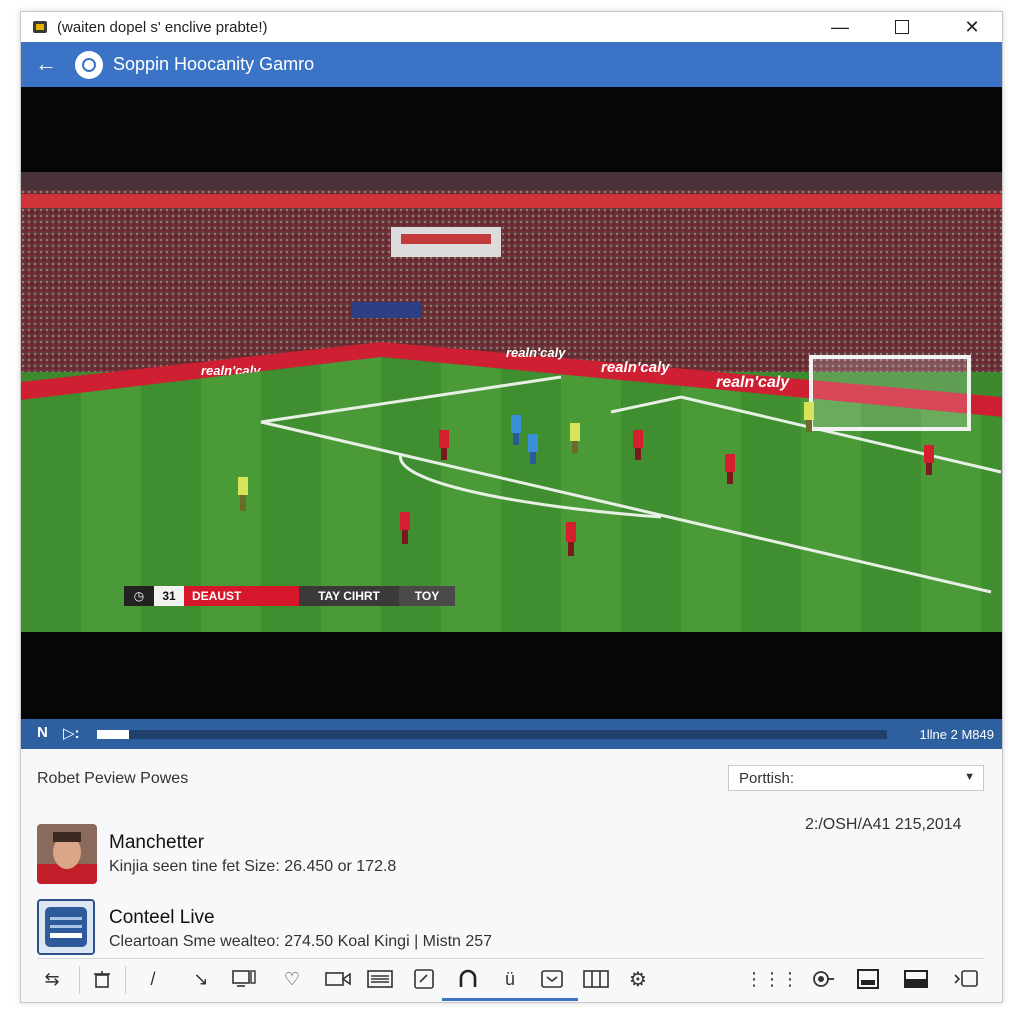  I want to click on channel-logo-icon, so click(66, 927).